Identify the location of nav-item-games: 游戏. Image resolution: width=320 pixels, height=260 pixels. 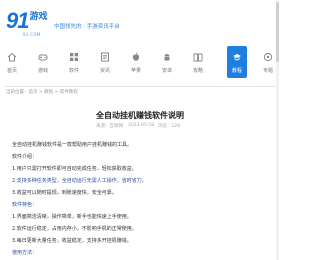
(43, 62).